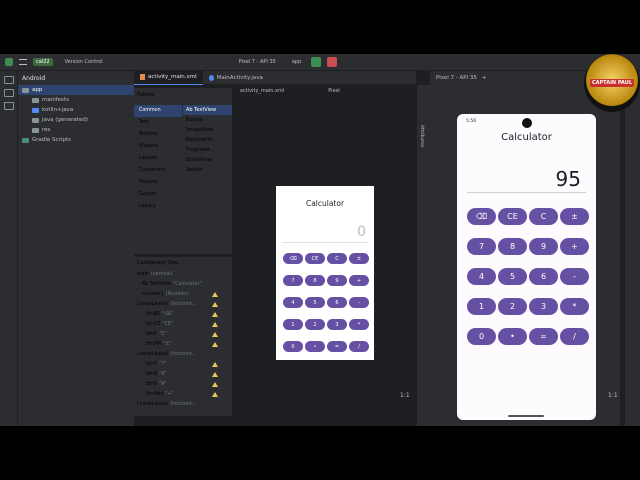 The width and height of the screenshot is (640, 480). Describe the element at coordinates (207, 110) in the screenshot. I see `palette-item: Ab TextView` at that location.